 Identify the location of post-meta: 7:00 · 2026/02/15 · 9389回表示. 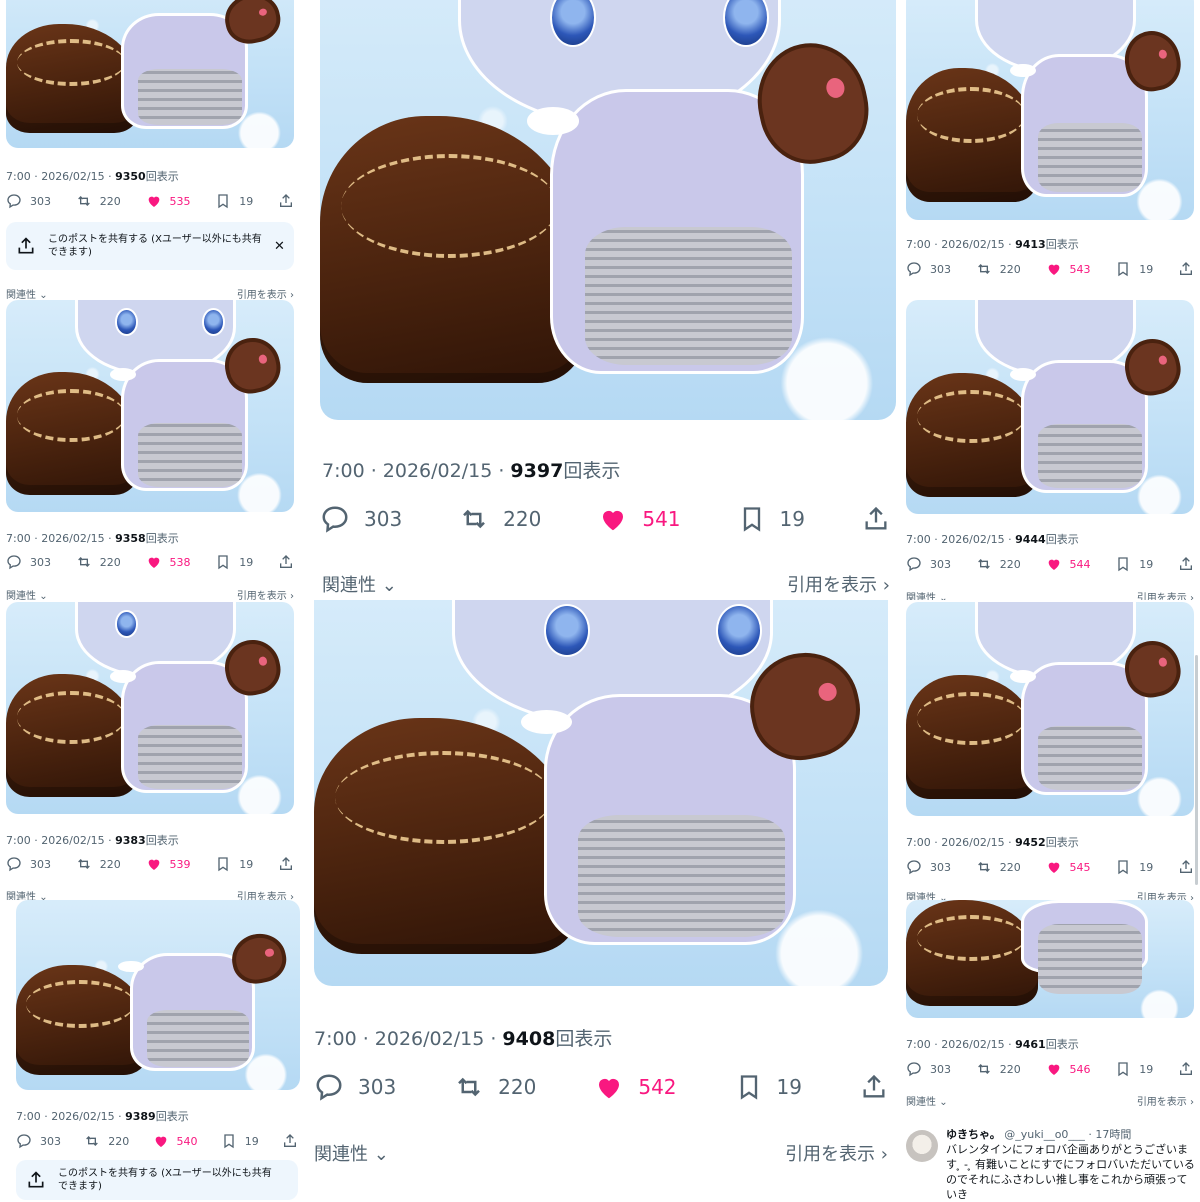
(102, 1116).